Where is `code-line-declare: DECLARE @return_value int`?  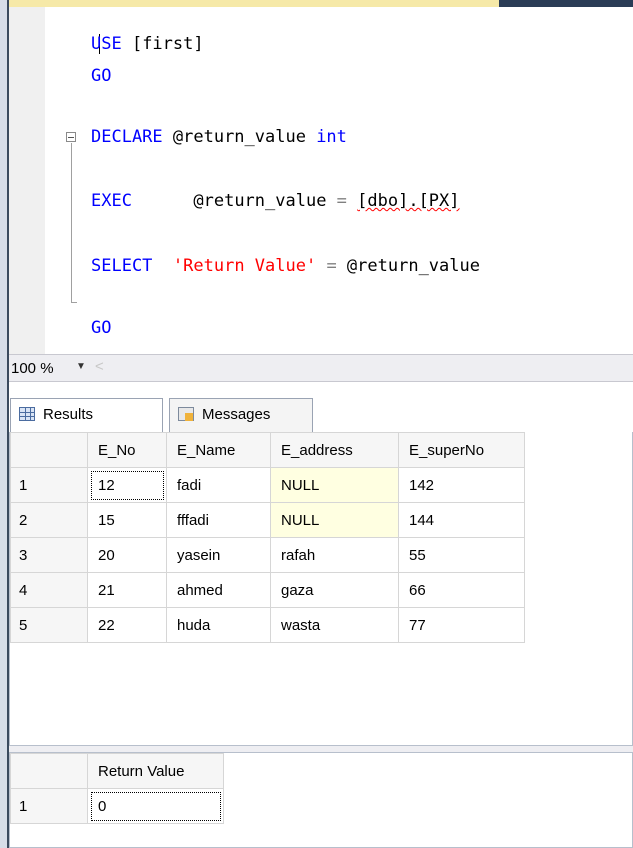
code-line-declare: DECLARE @return_value int is located at coordinates (219, 137).